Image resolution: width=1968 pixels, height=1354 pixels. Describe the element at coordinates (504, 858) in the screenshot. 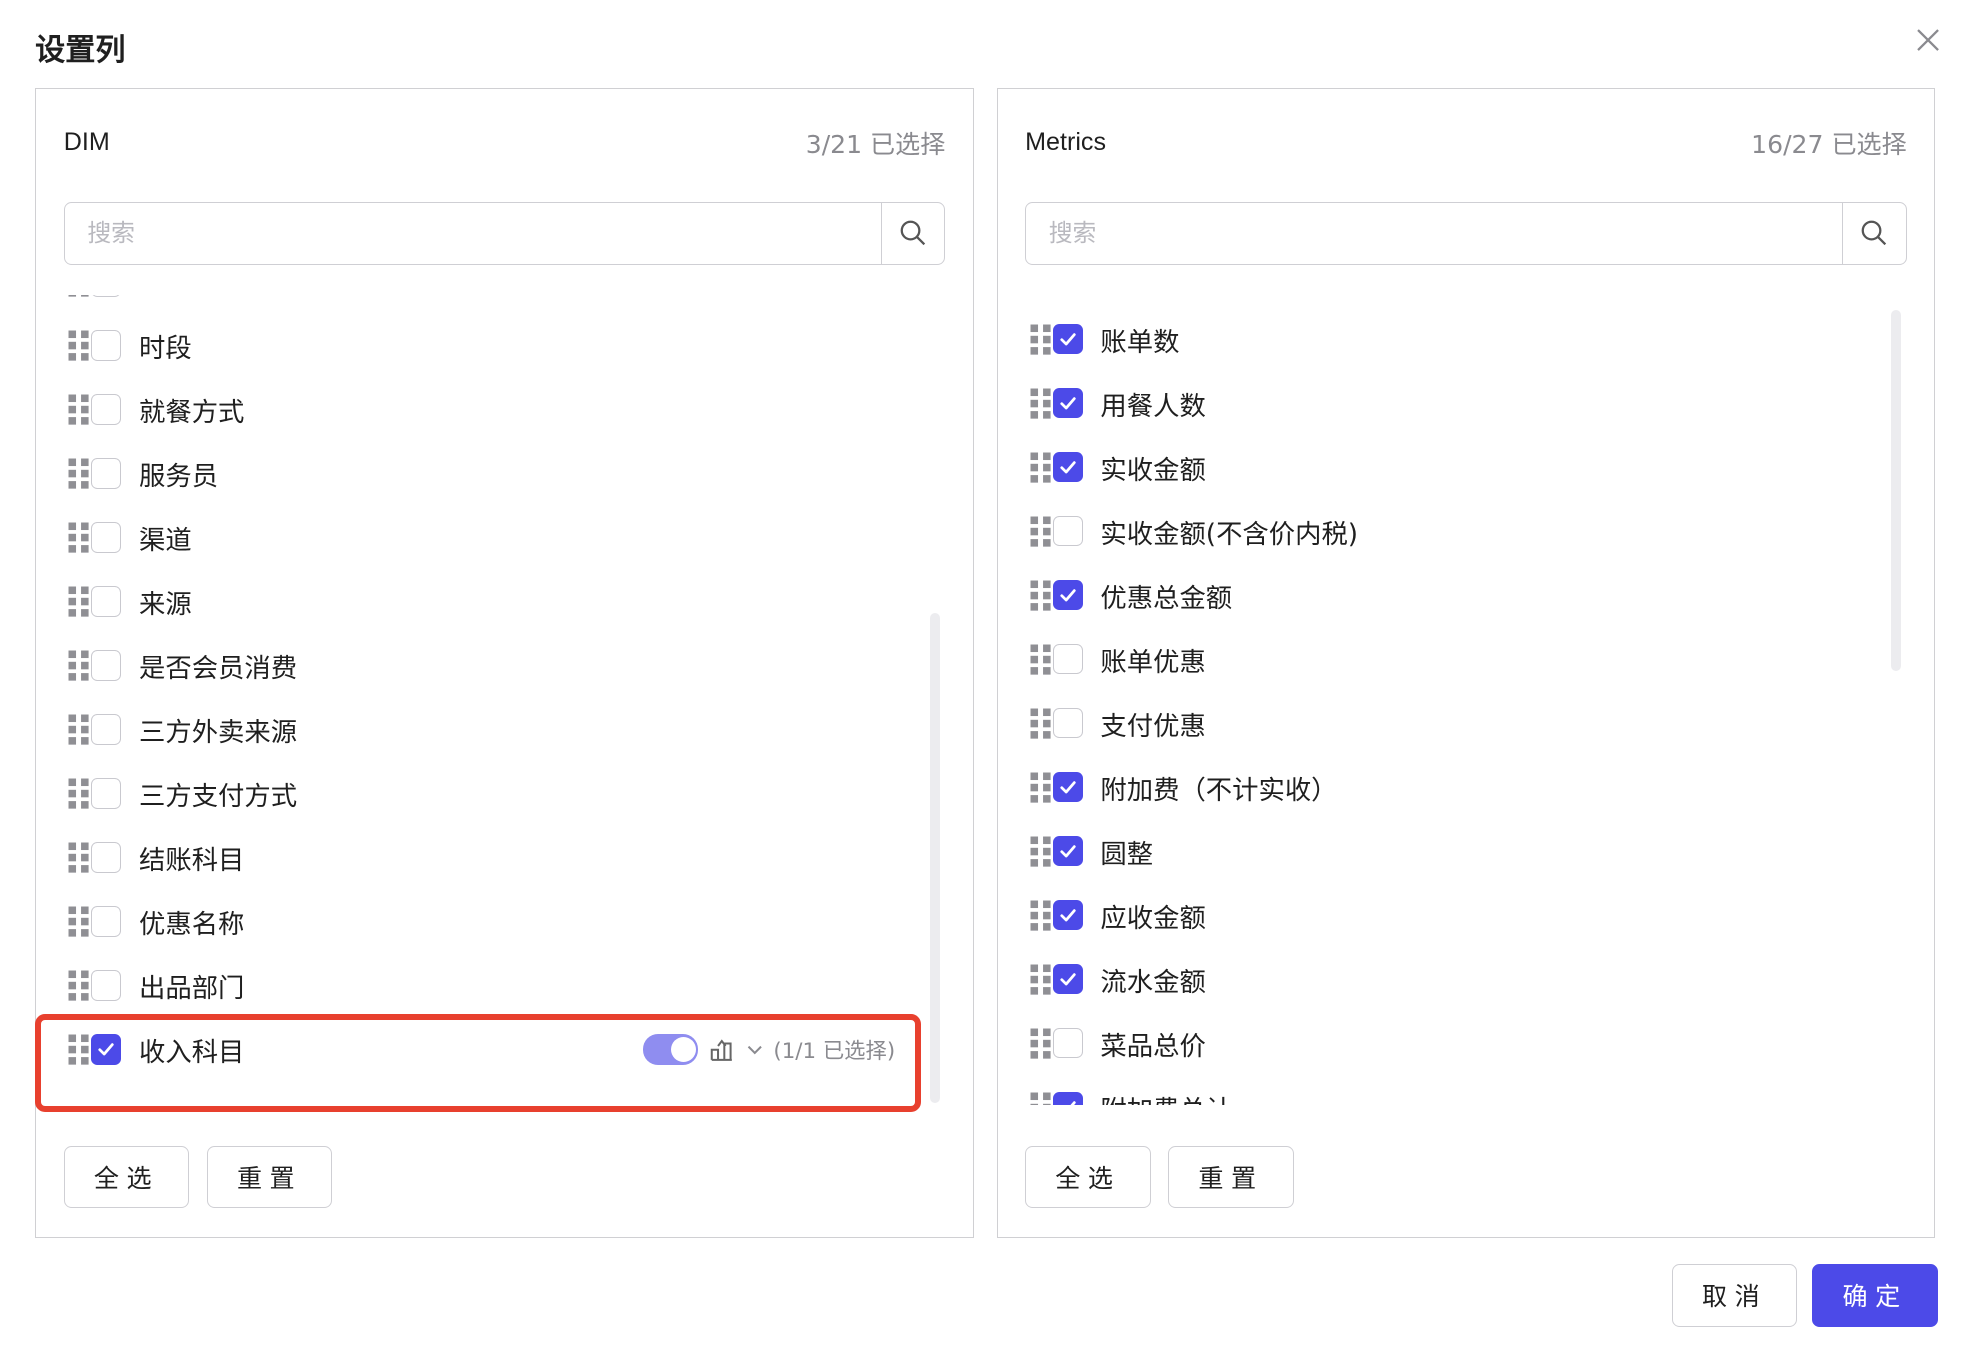

I see `list-item: 结账科目` at that location.